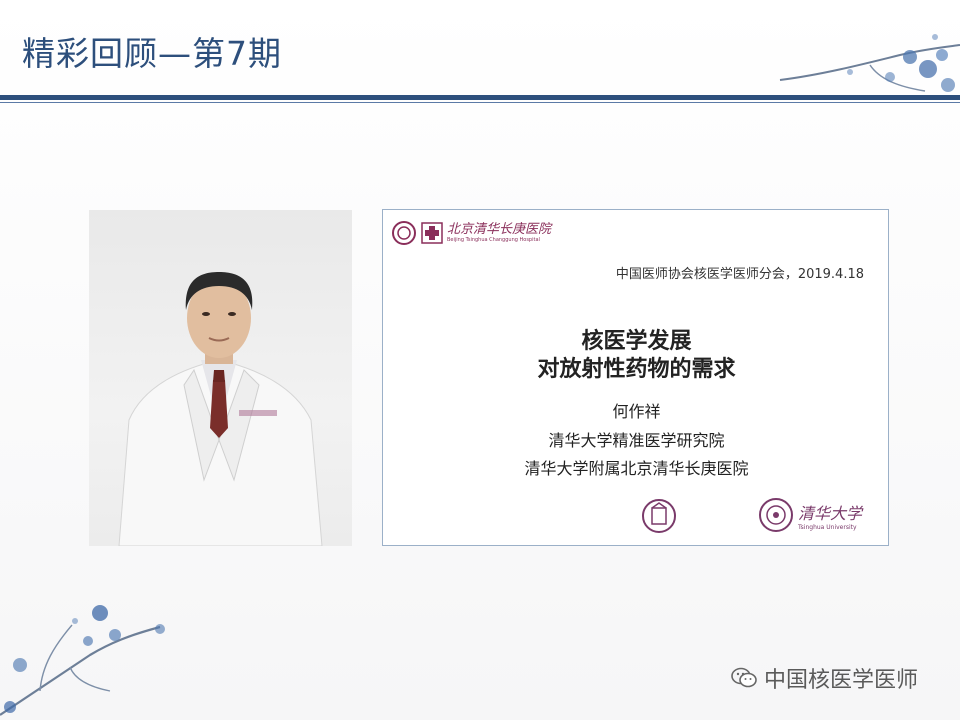 The width and height of the screenshot is (960, 720). Describe the element at coordinates (636, 369) in the screenshot. I see `lecture-title-line2: 对放射性药物的需求` at that location.